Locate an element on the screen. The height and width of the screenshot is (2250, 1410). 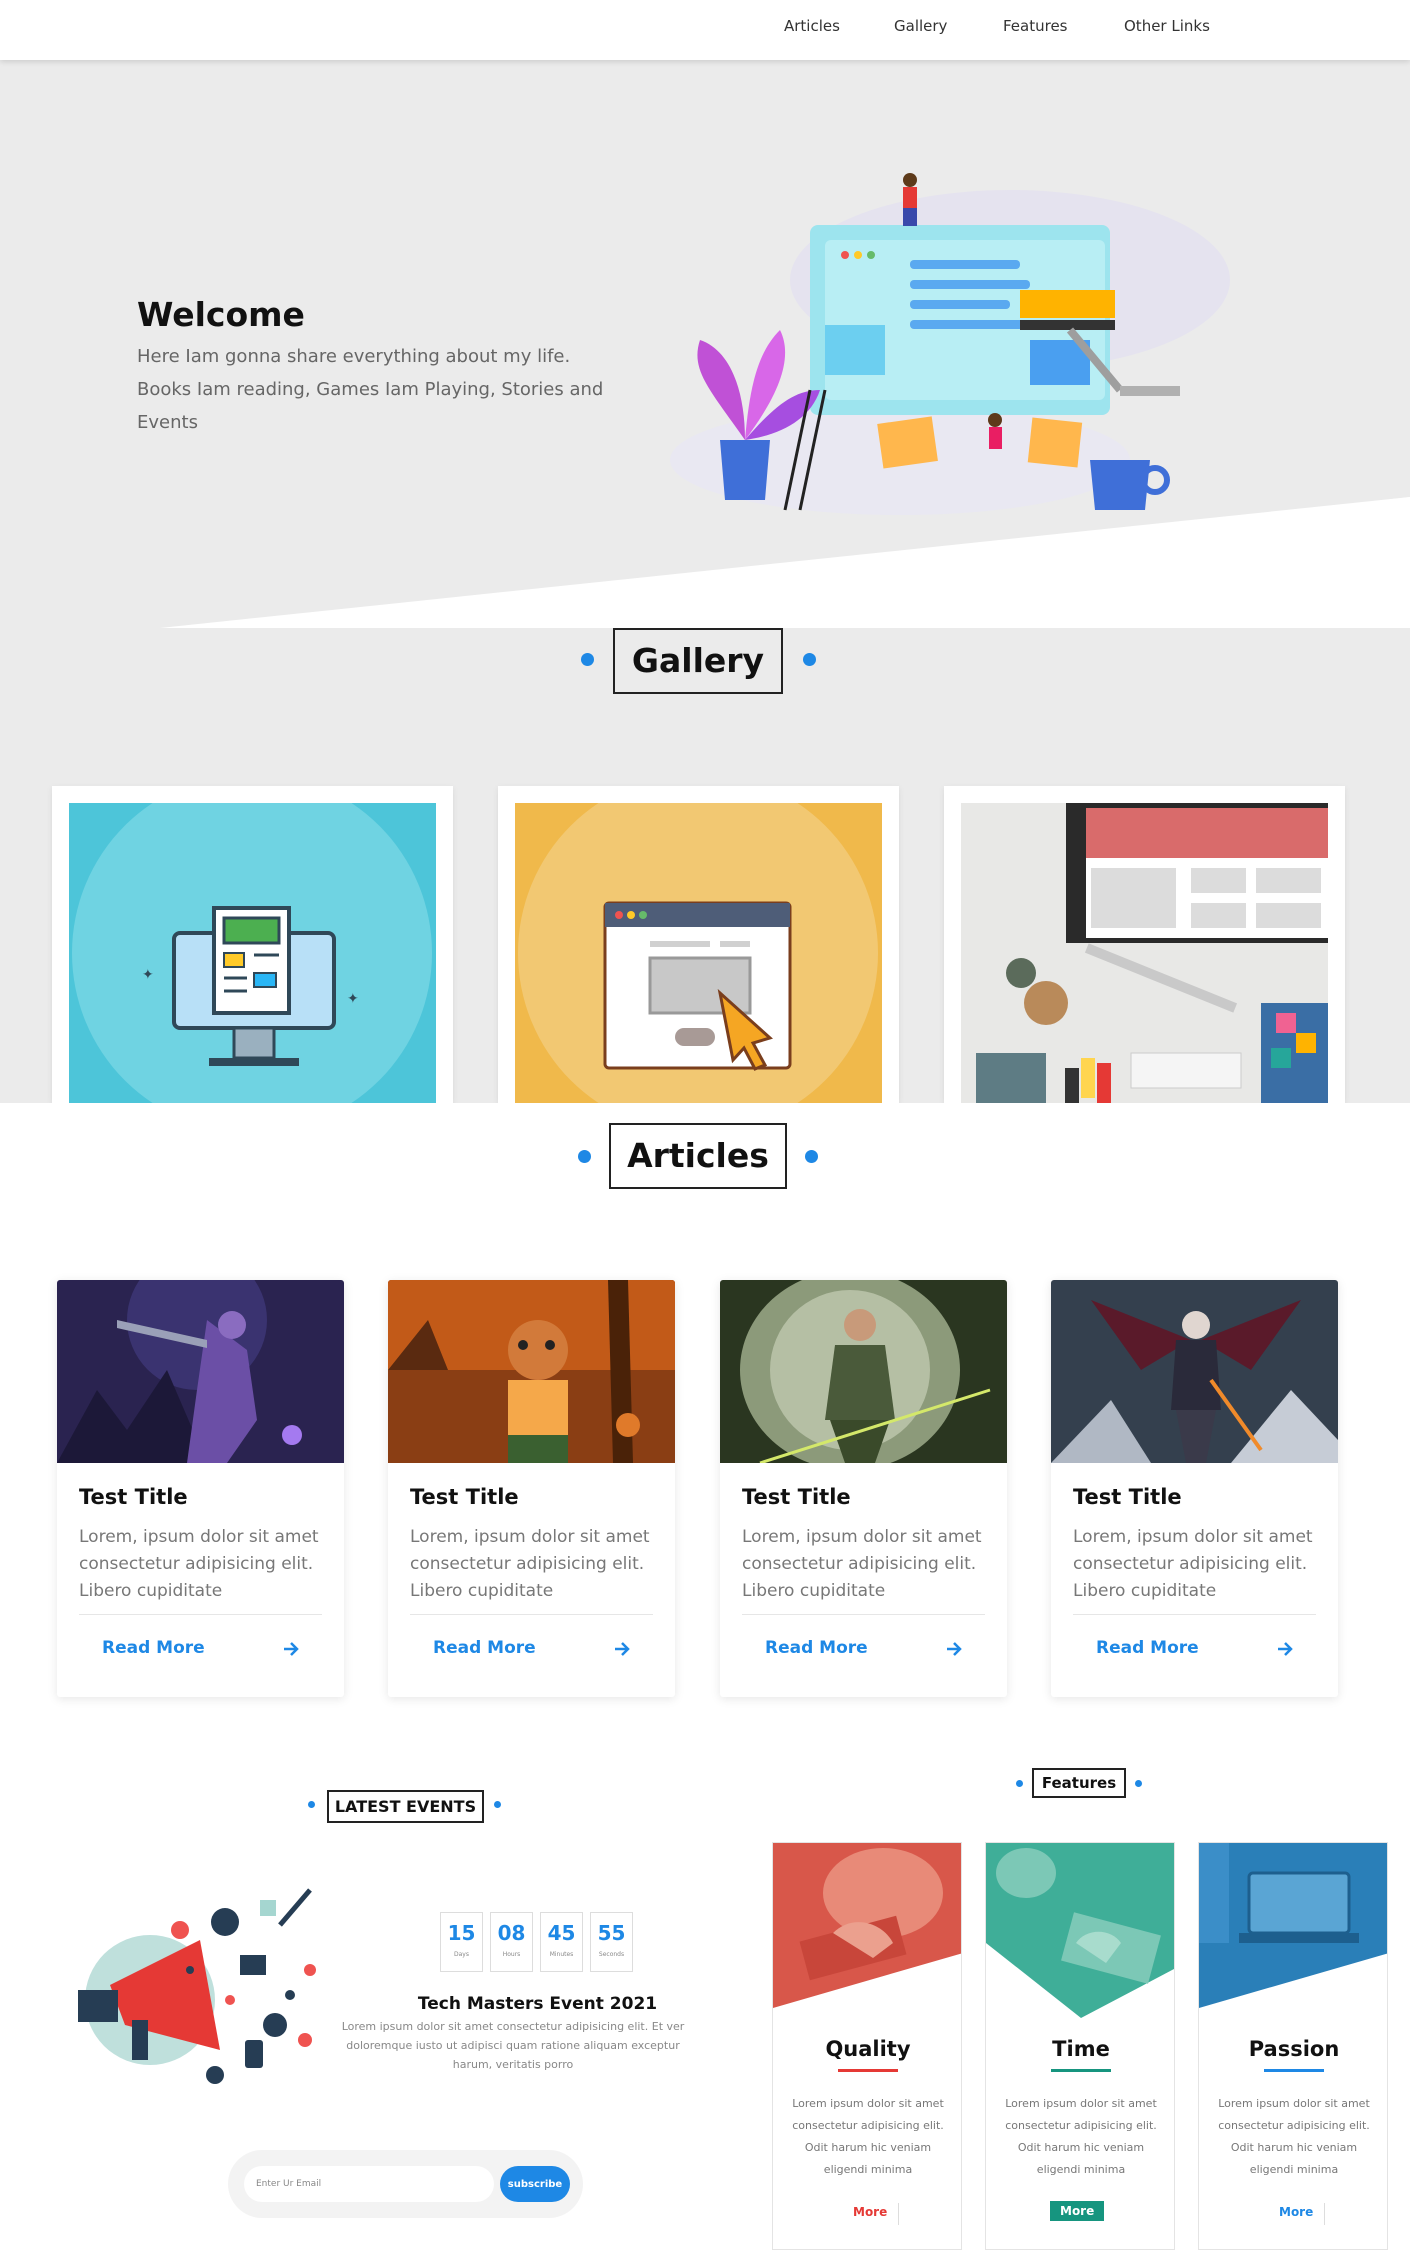
top-navbar: Articles Gallery Features Other Links is located at coordinates (705, 30).